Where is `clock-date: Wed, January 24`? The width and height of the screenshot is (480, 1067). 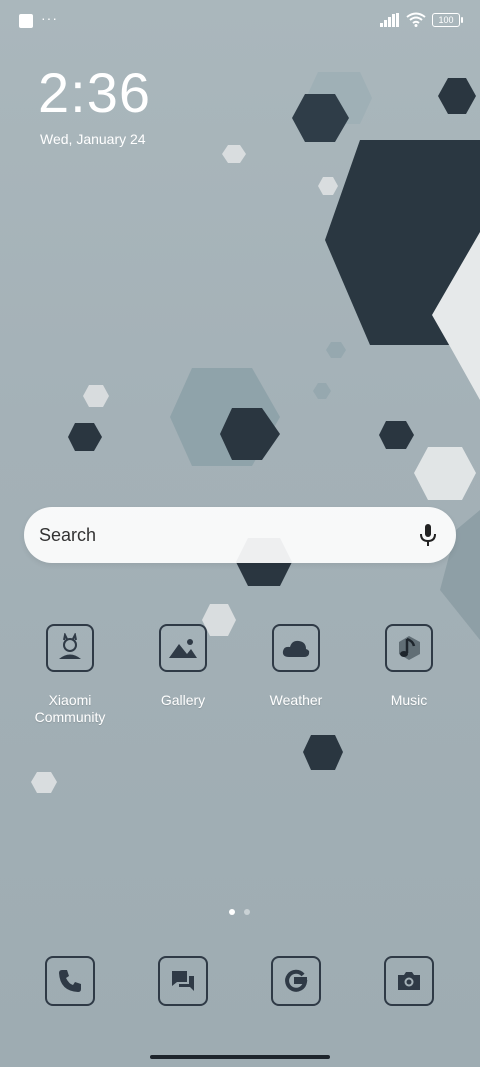
clock-date: Wed, January 24 is located at coordinates (93, 139).